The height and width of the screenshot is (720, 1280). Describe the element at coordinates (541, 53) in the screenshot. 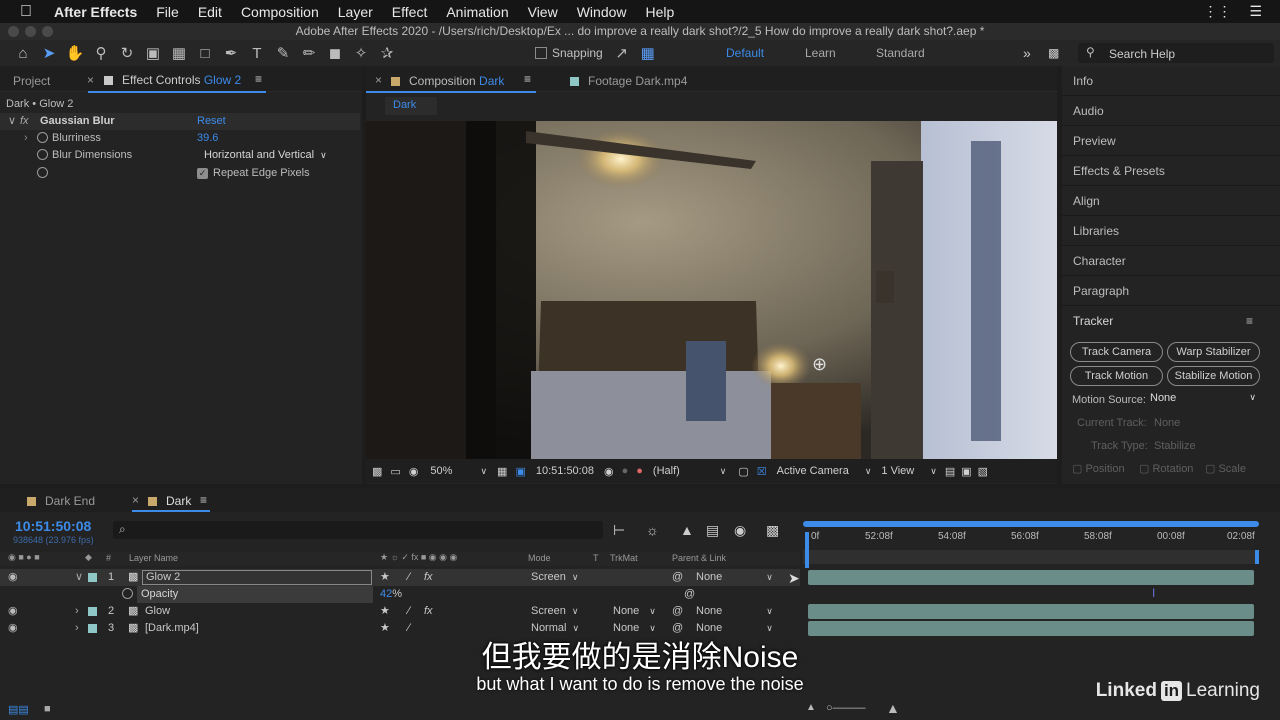

I see `snapping-checkbox` at that location.